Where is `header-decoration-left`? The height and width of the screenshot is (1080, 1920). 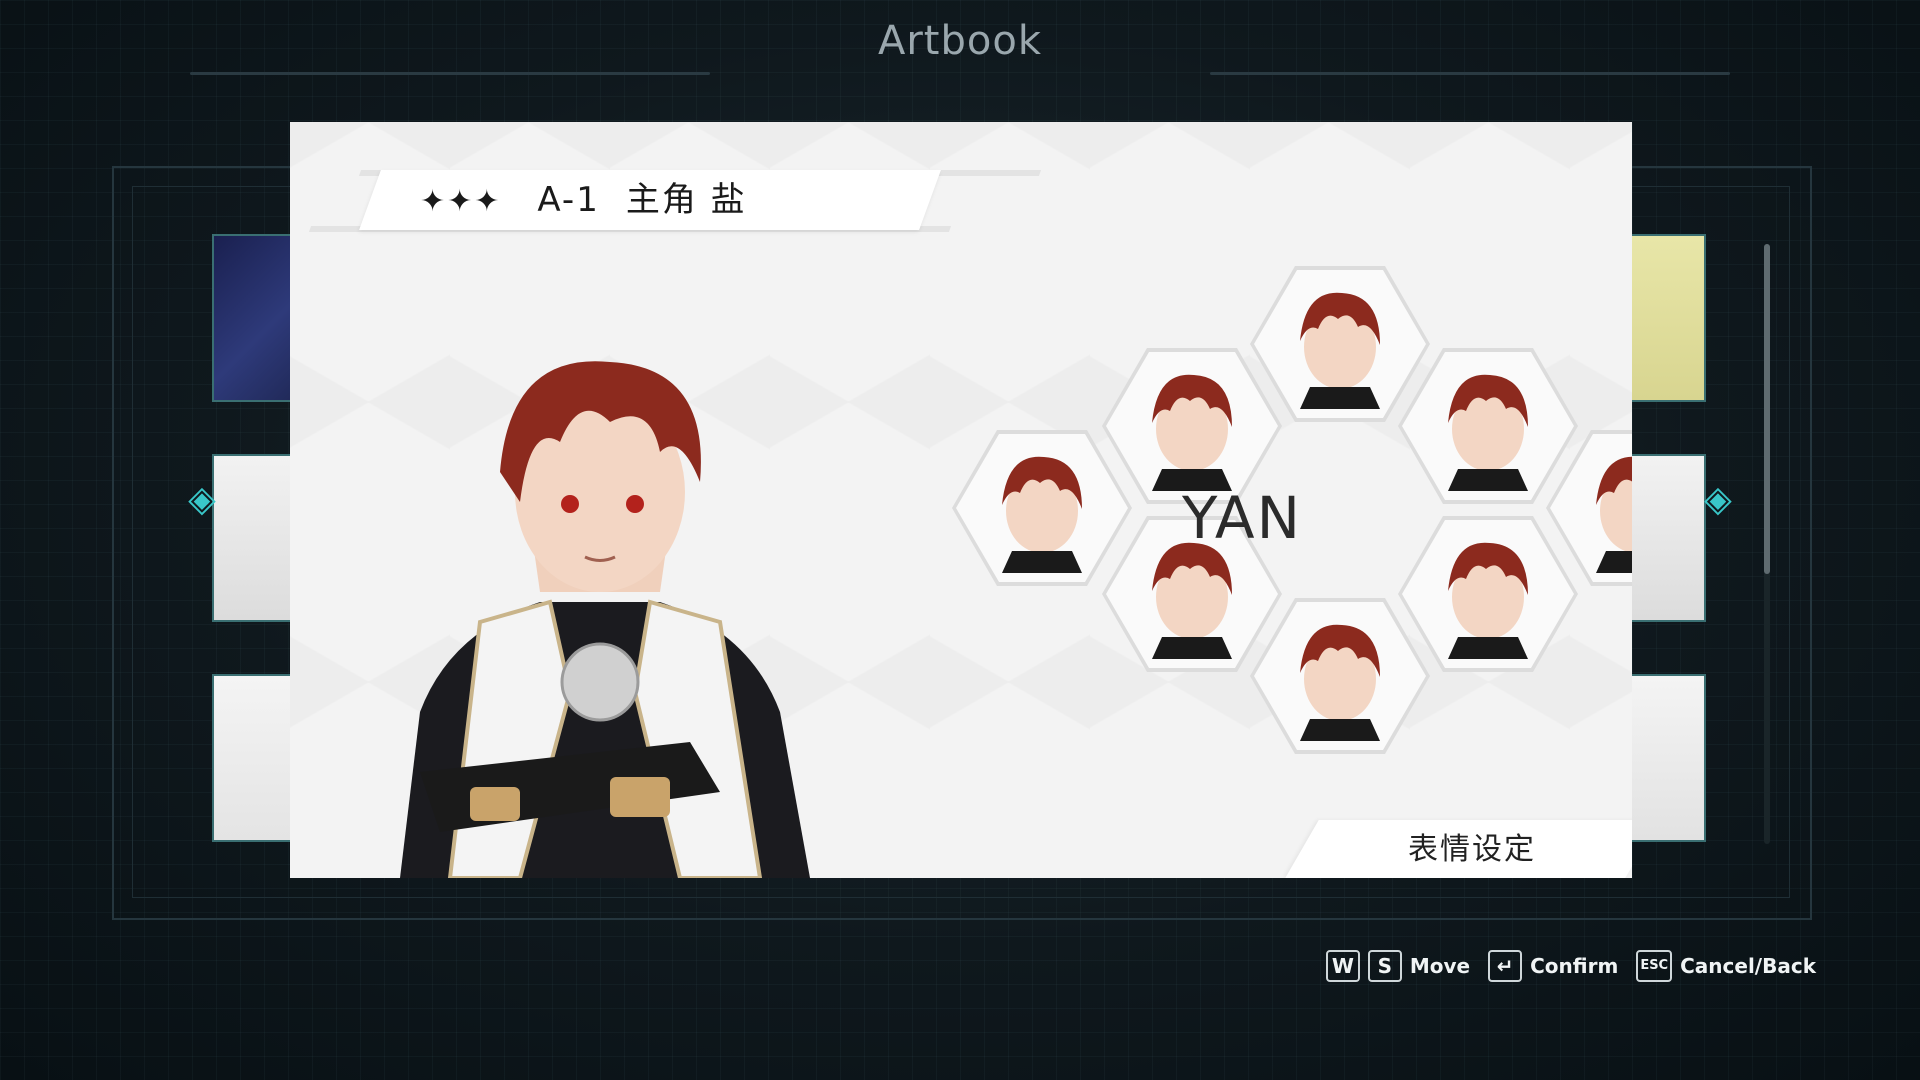 header-decoration-left is located at coordinates (450, 73).